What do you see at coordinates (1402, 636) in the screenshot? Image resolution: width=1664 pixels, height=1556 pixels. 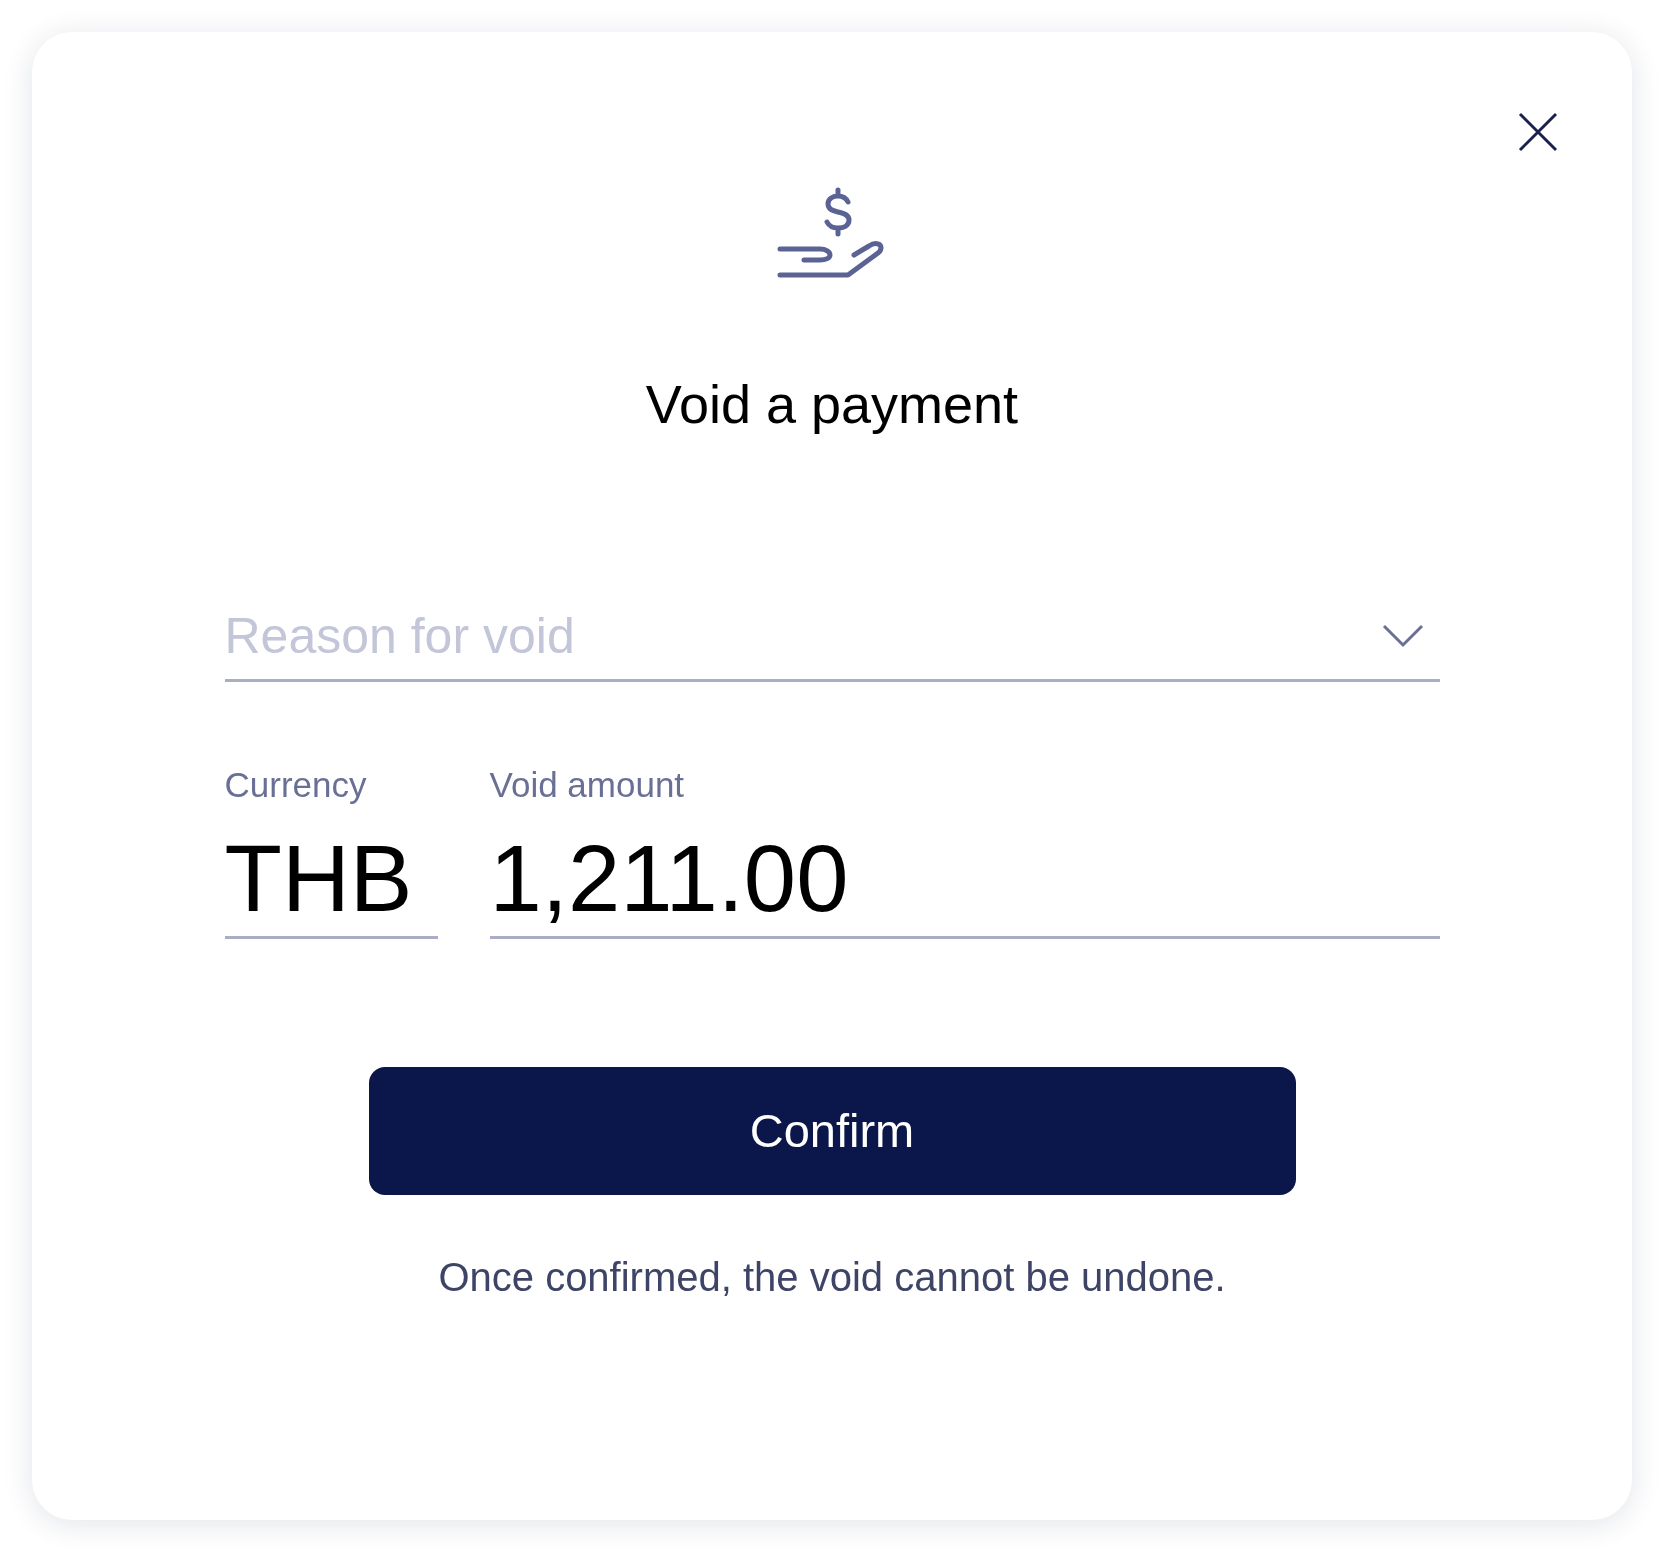 I see `chevron-down-icon` at bounding box center [1402, 636].